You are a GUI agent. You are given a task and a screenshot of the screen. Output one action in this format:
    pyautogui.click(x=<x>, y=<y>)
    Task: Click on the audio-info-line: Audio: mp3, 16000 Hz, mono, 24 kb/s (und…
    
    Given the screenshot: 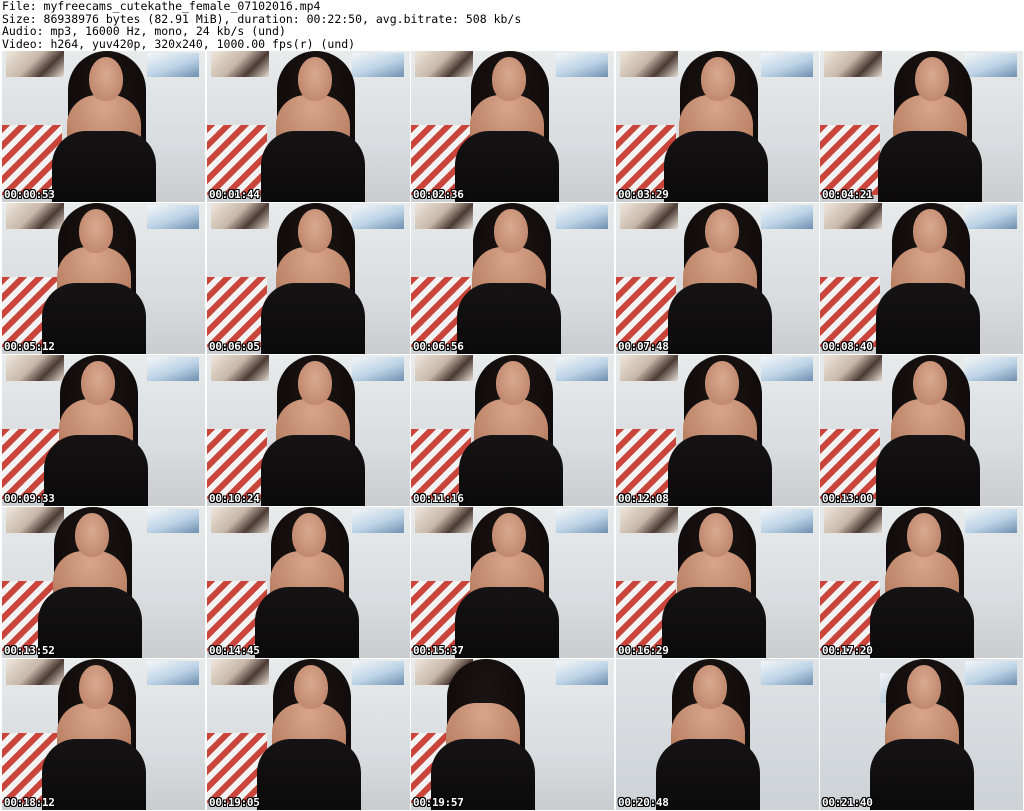 What is the action you would take?
    pyautogui.click(x=144, y=31)
    